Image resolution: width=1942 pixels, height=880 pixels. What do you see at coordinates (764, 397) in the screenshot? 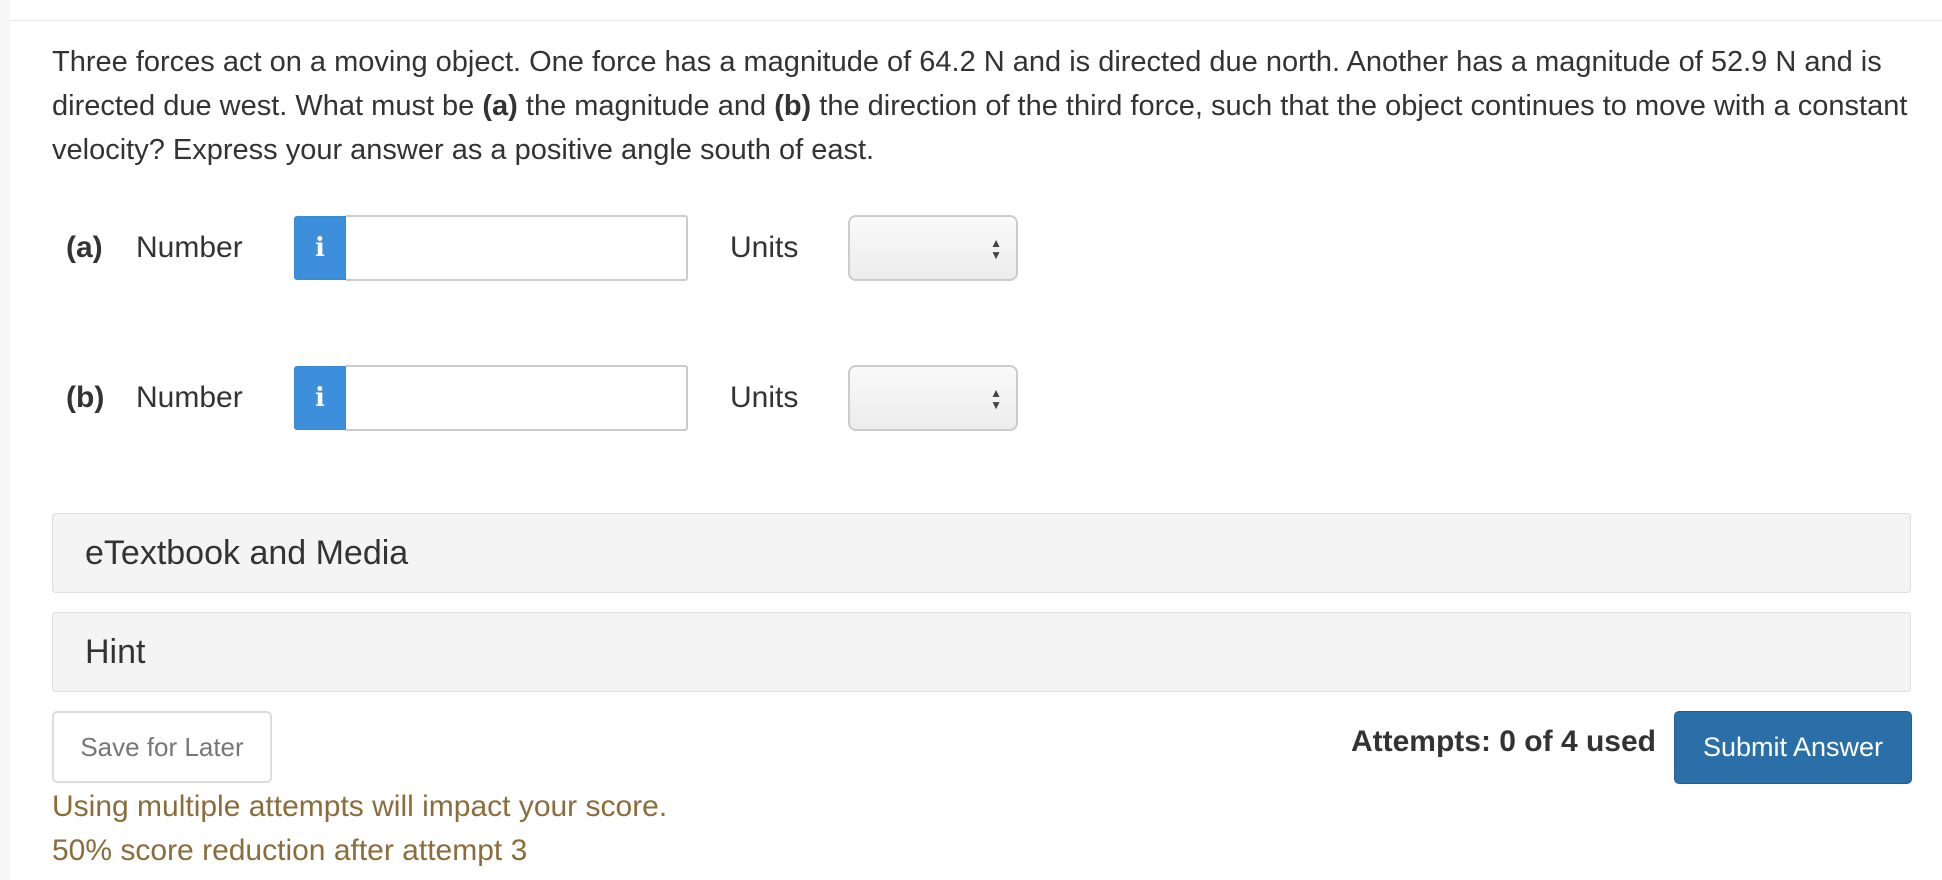
I see `units-label-b: Units` at bounding box center [764, 397].